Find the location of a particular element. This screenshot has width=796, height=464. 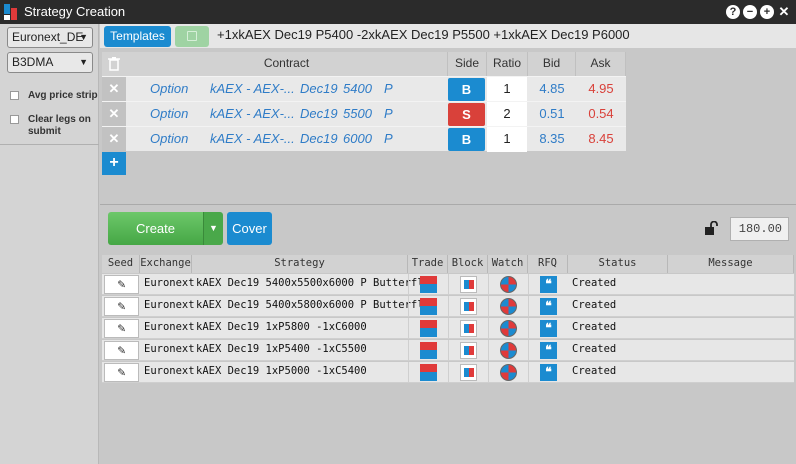

trash-icon is located at coordinates (114, 64).